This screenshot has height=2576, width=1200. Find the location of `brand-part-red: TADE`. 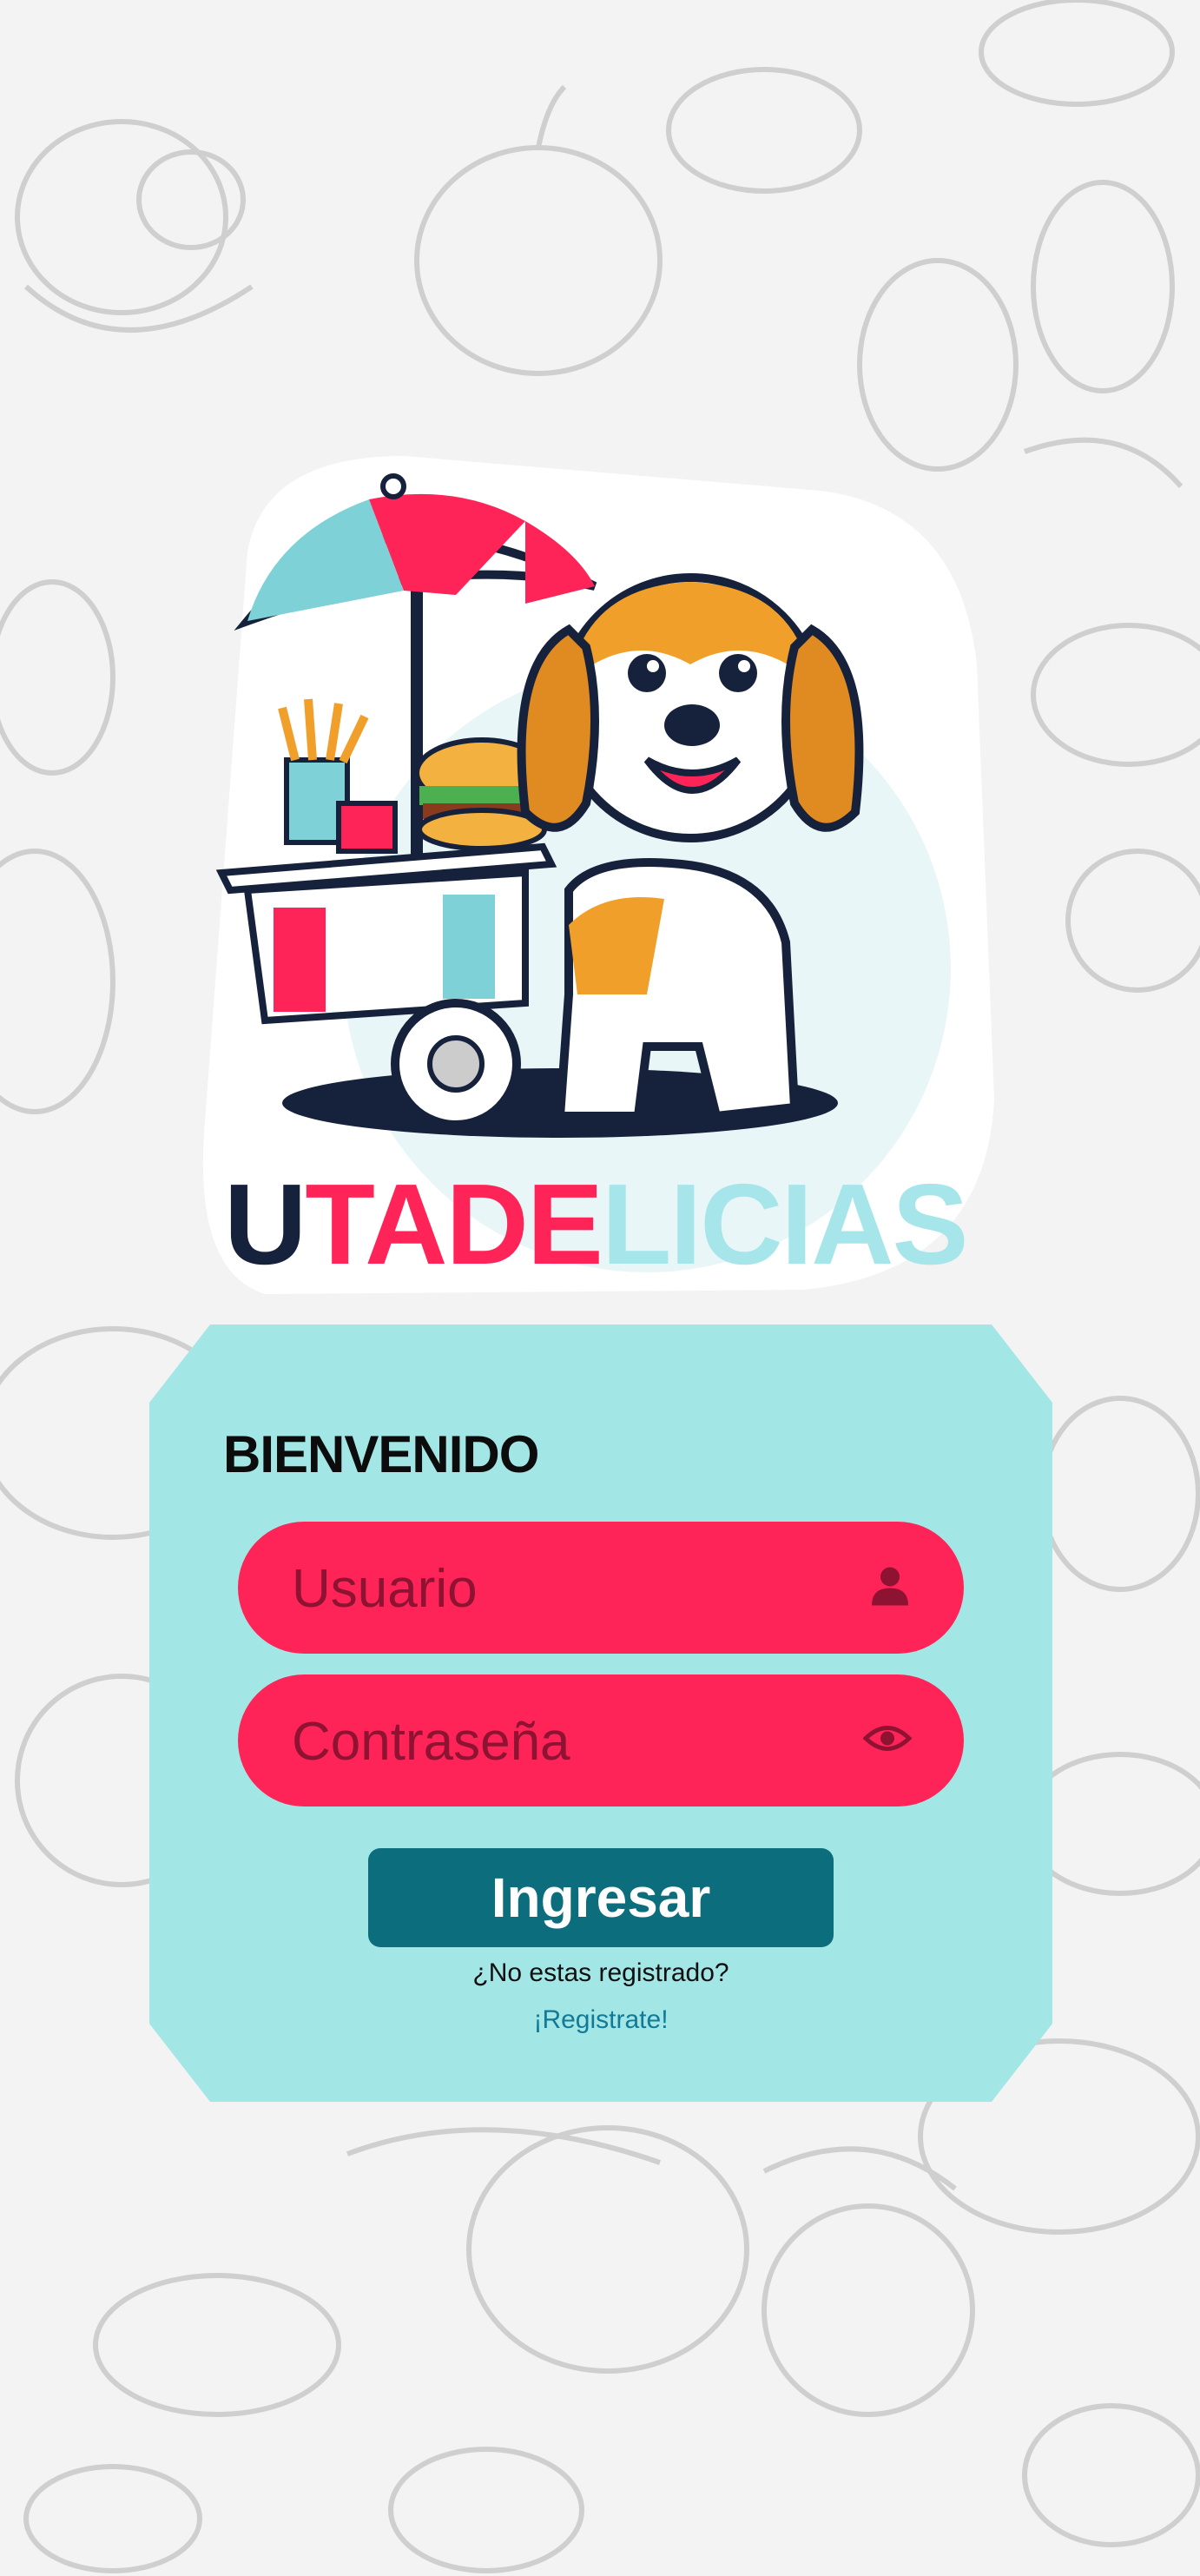

brand-part-red: TADE is located at coordinates (454, 1224).